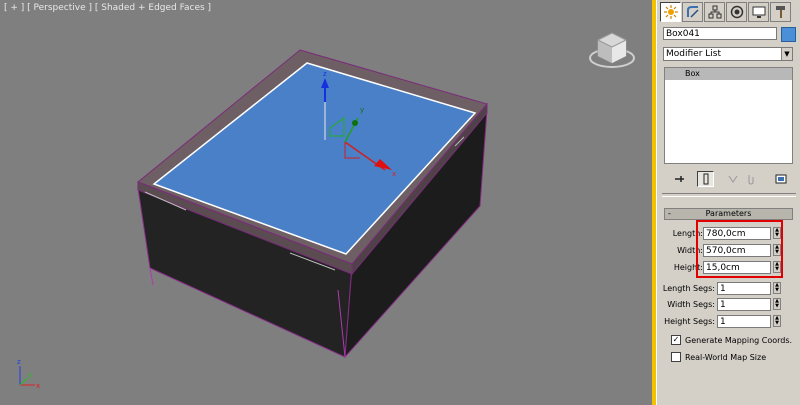 The image size is (800, 405). I want to click on command-panel-tabs, so click(725, 12).